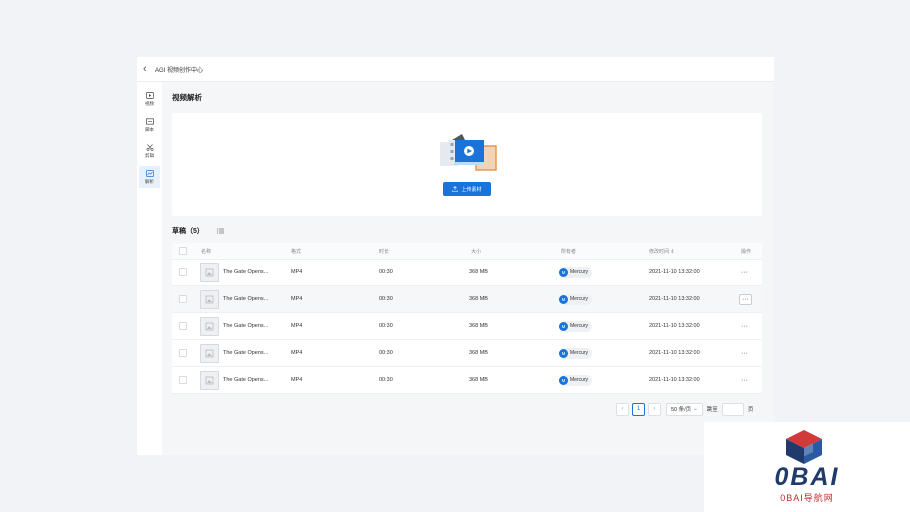  I want to click on upload-material-button: 上传素材, so click(467, 189).